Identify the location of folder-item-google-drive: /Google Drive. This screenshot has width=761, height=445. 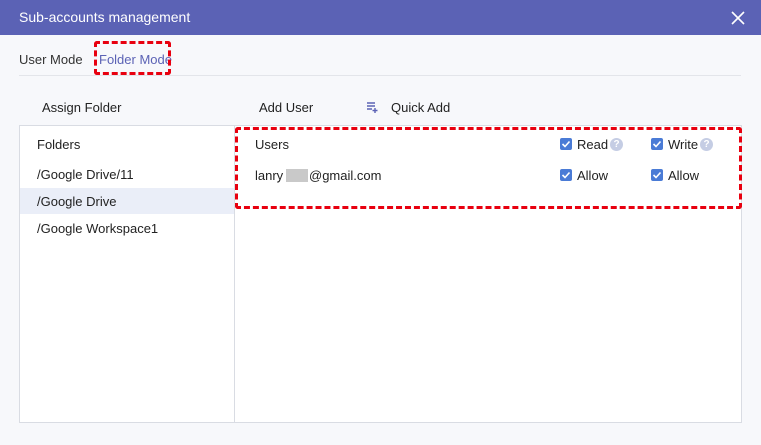
(127, 201).